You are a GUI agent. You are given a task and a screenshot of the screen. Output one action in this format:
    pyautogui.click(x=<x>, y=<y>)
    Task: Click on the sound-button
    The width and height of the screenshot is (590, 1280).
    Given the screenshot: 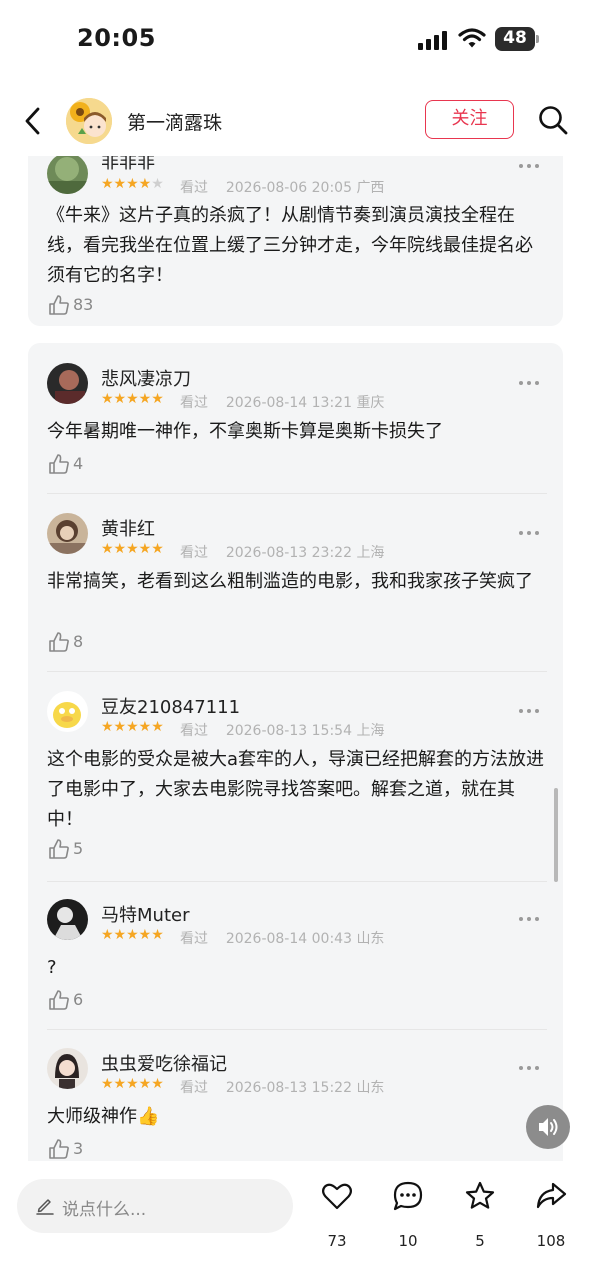 What is the action you would take?
    pyautogui.click(x=548, y=1127)
    